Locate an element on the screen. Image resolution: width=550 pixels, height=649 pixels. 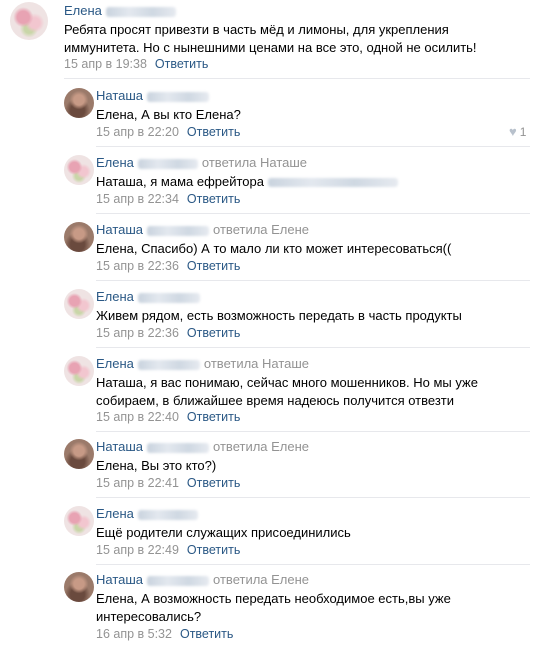
like-count: 1 is located at coordinates (523, 132).